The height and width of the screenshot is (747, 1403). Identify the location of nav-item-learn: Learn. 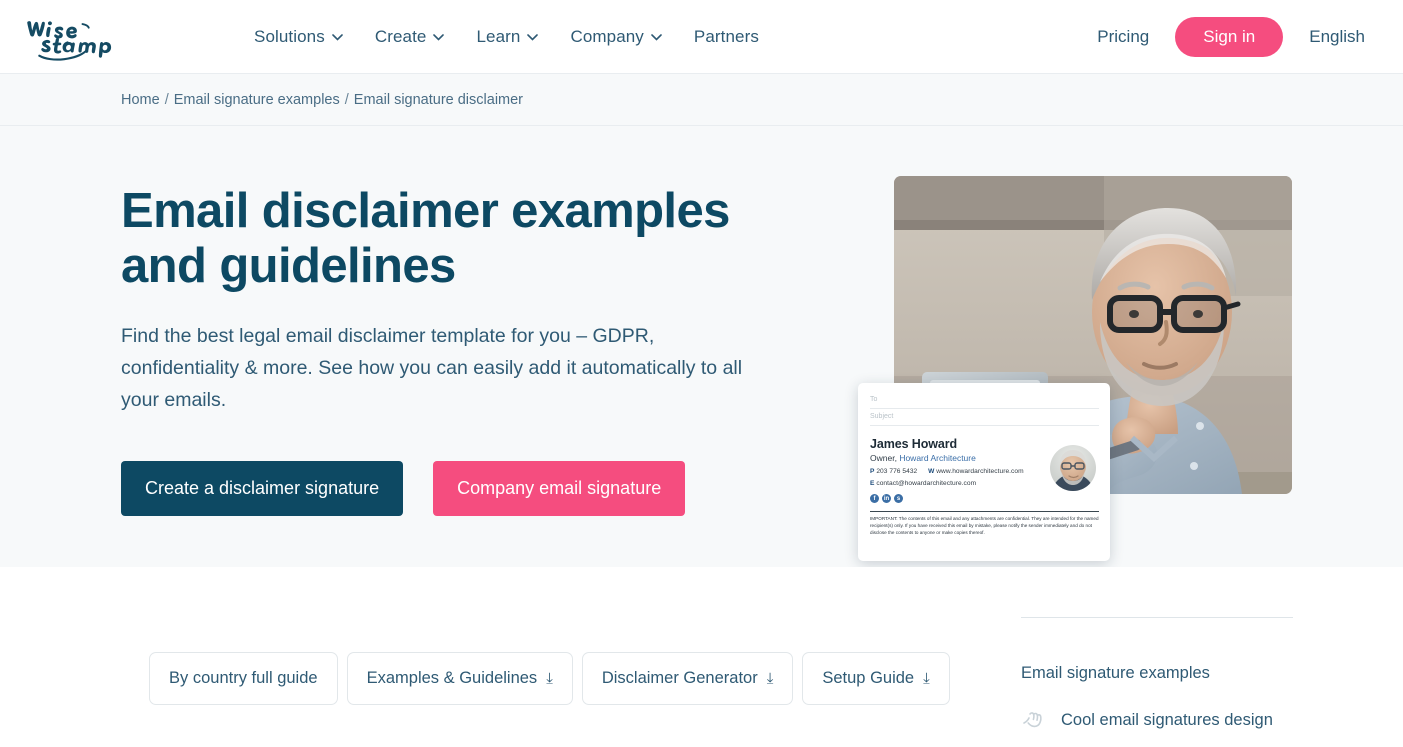
(507, 36).